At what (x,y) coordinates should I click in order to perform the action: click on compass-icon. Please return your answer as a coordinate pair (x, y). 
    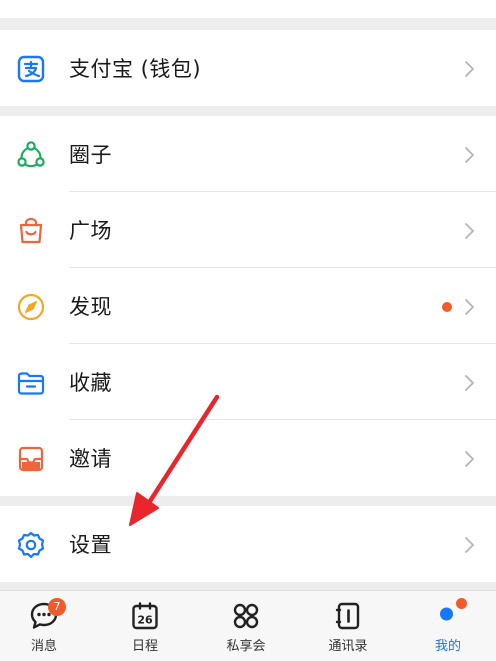
    Looking at the image, I should click on (31, 307).